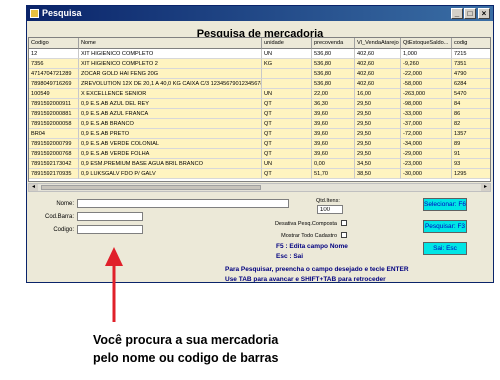 Image resolution: width=500 pixels, height=380 pixels. I want to click on caption-line-1: Você procura a sua mercadoria, so click(186, 340).